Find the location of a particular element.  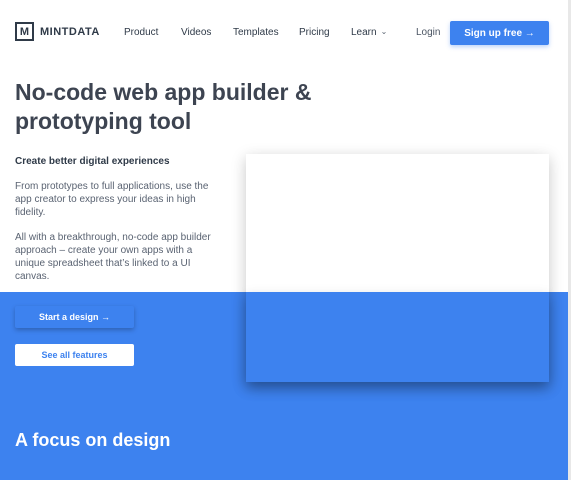

chevron-down-icon: ⌄ is located at coordinates (384, 31).